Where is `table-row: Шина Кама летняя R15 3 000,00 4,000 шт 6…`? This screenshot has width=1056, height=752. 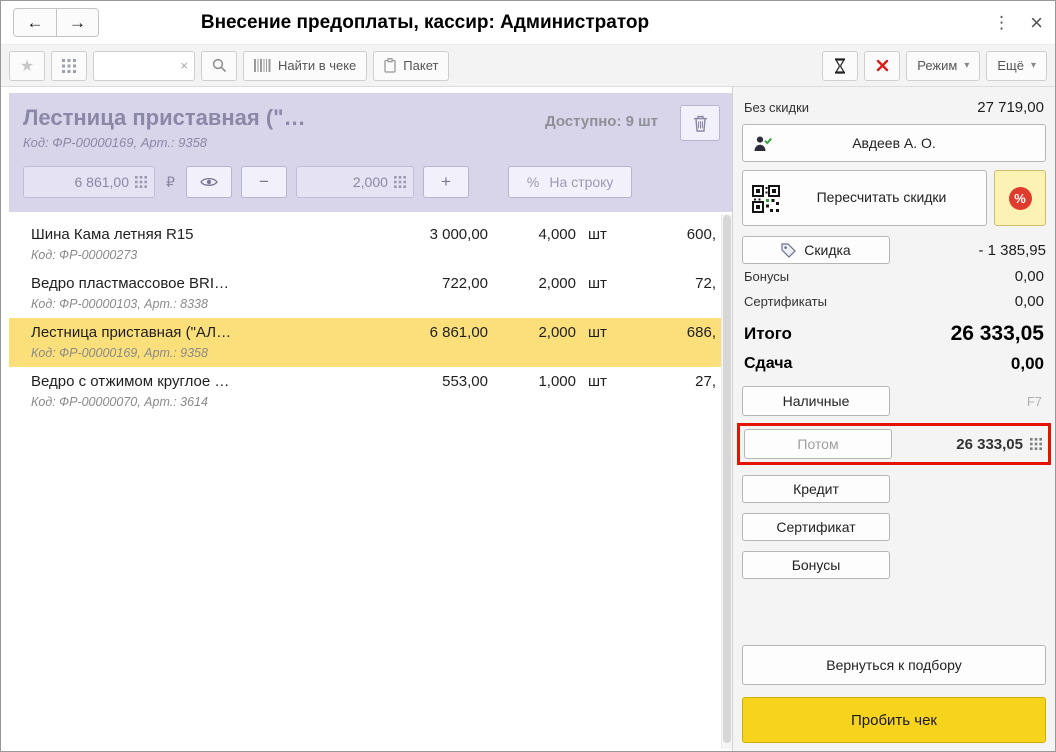
table-row: Шина Кама летняя R15 3 000,00 4,000 шт 6… is located at coordinates (370, 244).